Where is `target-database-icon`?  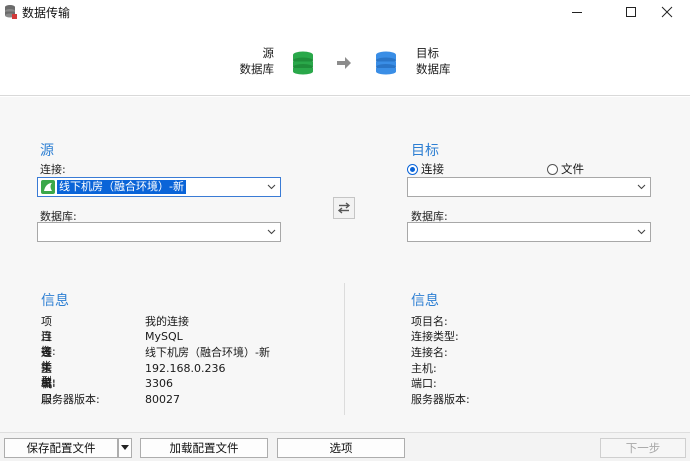 target-database-icon is located at coordinates (386, 63).